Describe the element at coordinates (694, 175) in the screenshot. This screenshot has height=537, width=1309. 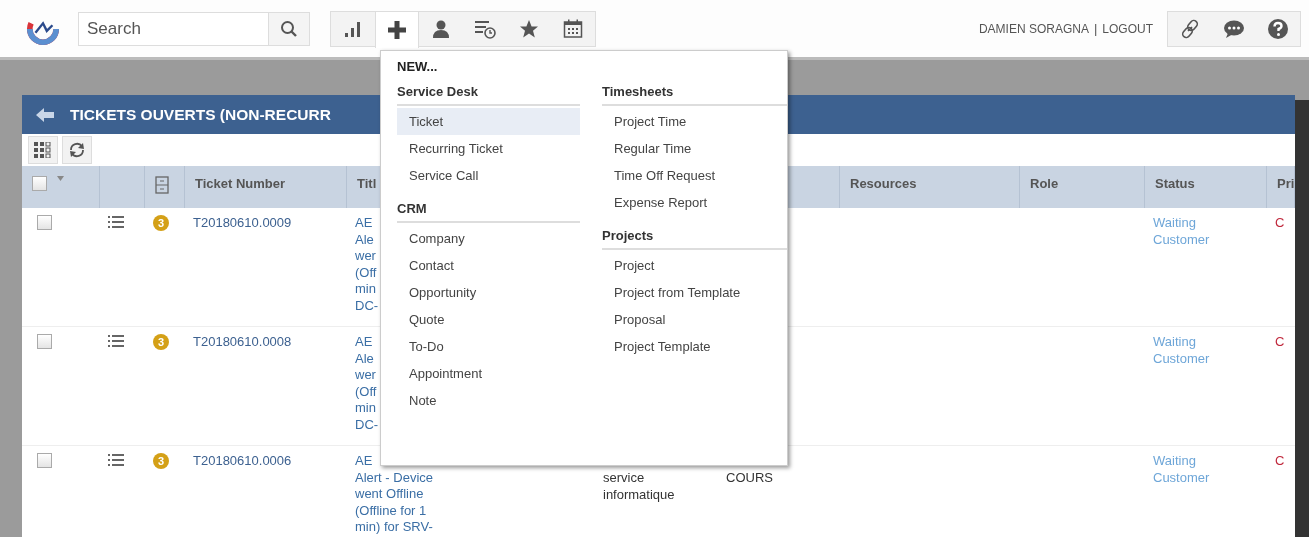
I see `menu-item: Time Off Request` at that location.